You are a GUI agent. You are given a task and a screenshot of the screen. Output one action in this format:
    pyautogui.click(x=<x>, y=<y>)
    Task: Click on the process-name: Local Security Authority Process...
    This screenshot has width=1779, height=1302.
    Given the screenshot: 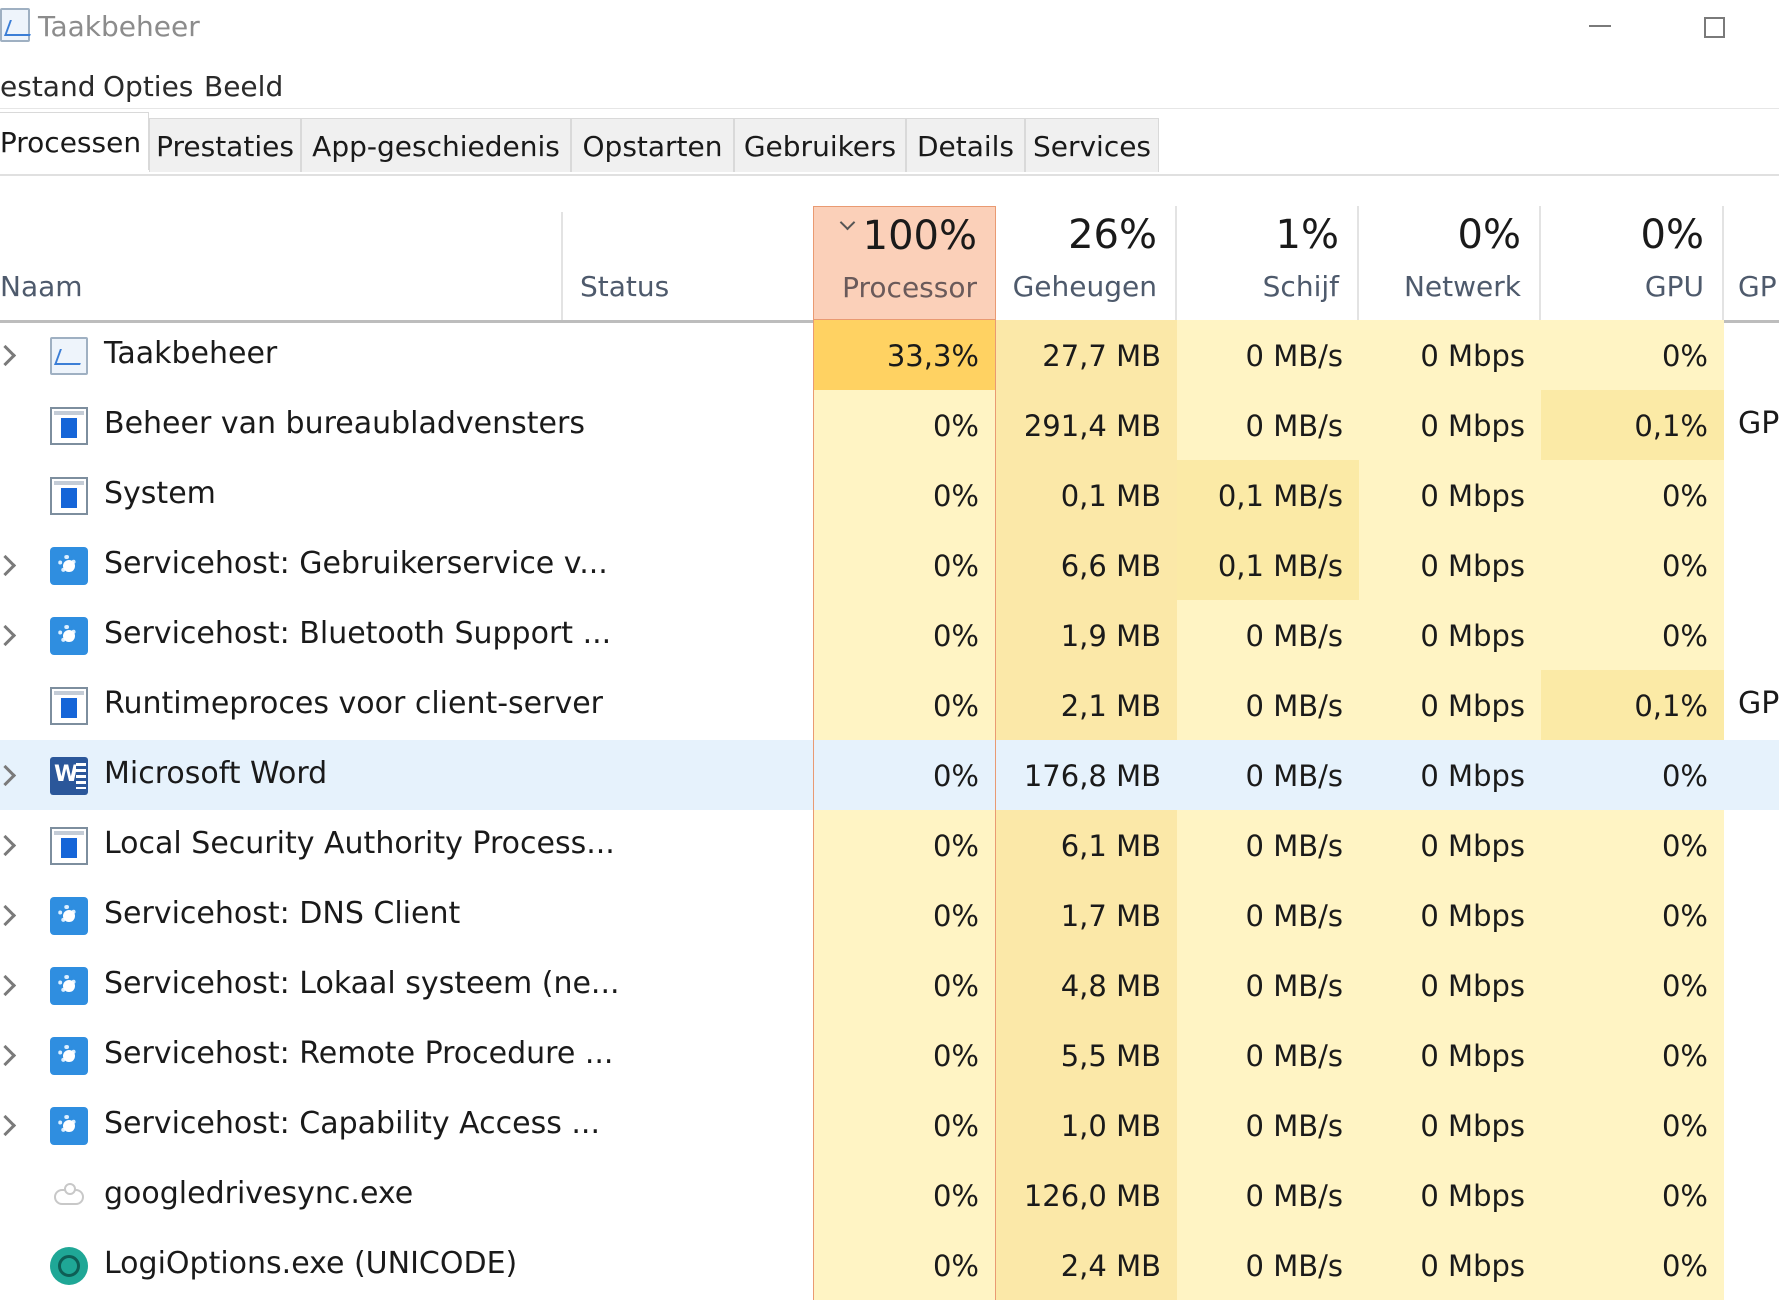 What is the action you would take?
    pyautogui.click(x=359, y=843)
    